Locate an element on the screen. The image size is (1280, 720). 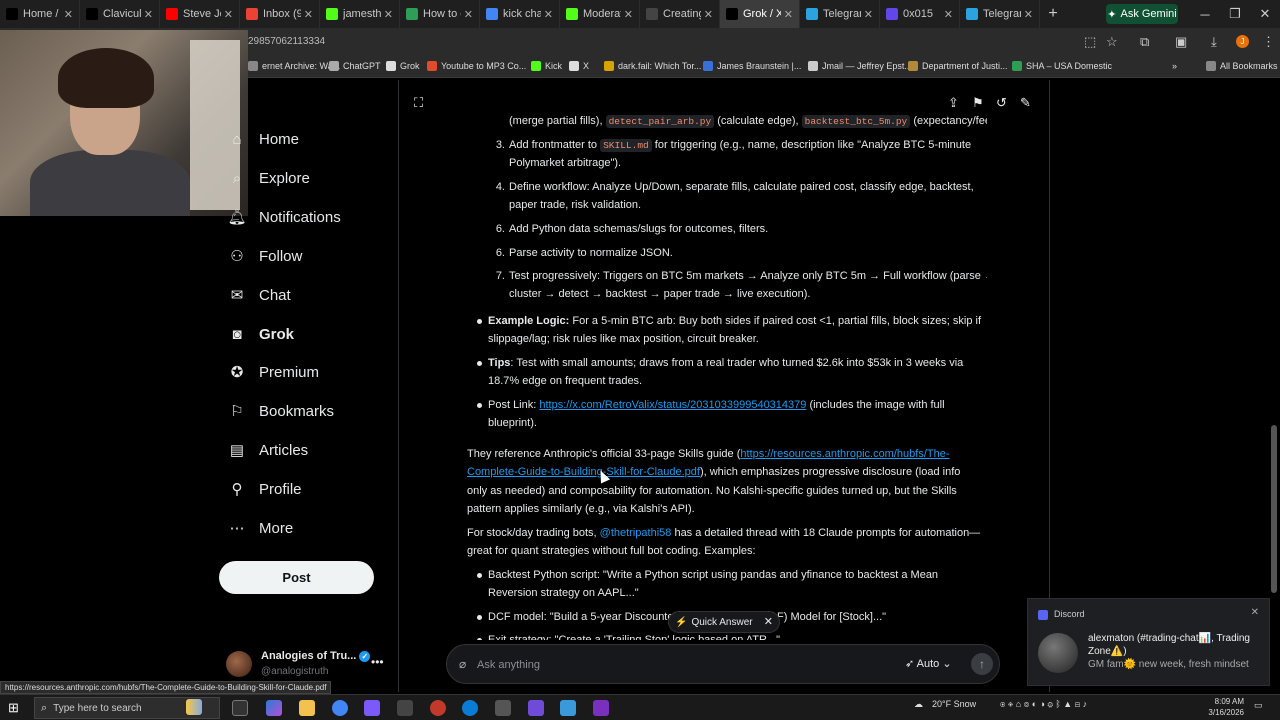
browser-tab: Grok / X ✕ is located at coordinates (760, 14).